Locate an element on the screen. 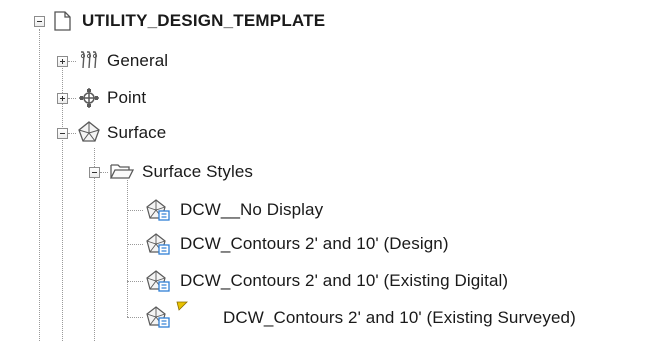  tree-node-surface-styles: Surface Styles is located at coordinates (197, 172).